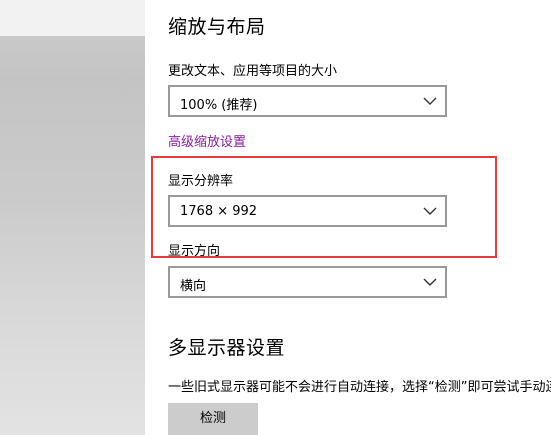 Image resolution: width=551 pixels, height=435 pixels. What do you see at coordinates (217, 27) in the screenshot?
I see `scale-layout-title: 缩放与布局` at bounding box center [217, 27].